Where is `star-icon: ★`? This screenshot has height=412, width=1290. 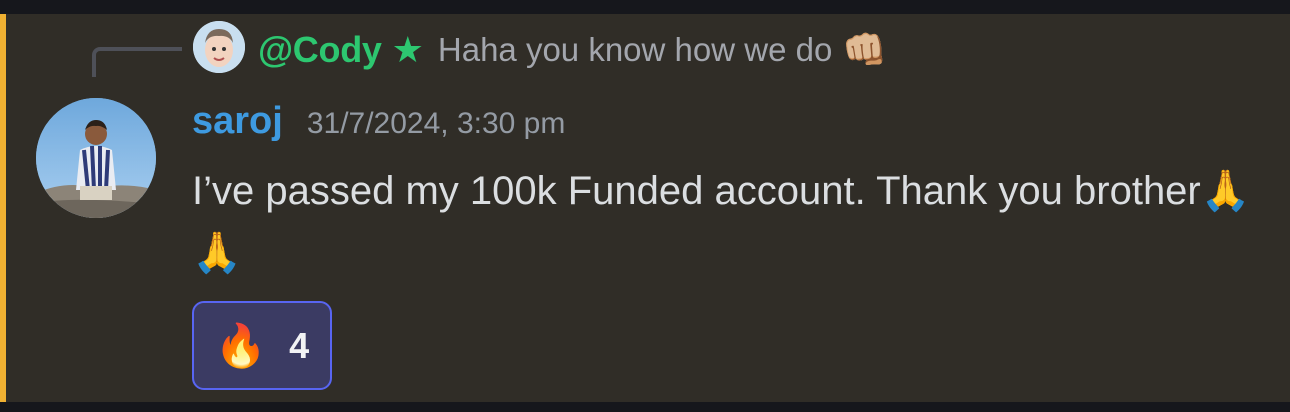 star-icon: ★ is located at coordinates (407, 49).